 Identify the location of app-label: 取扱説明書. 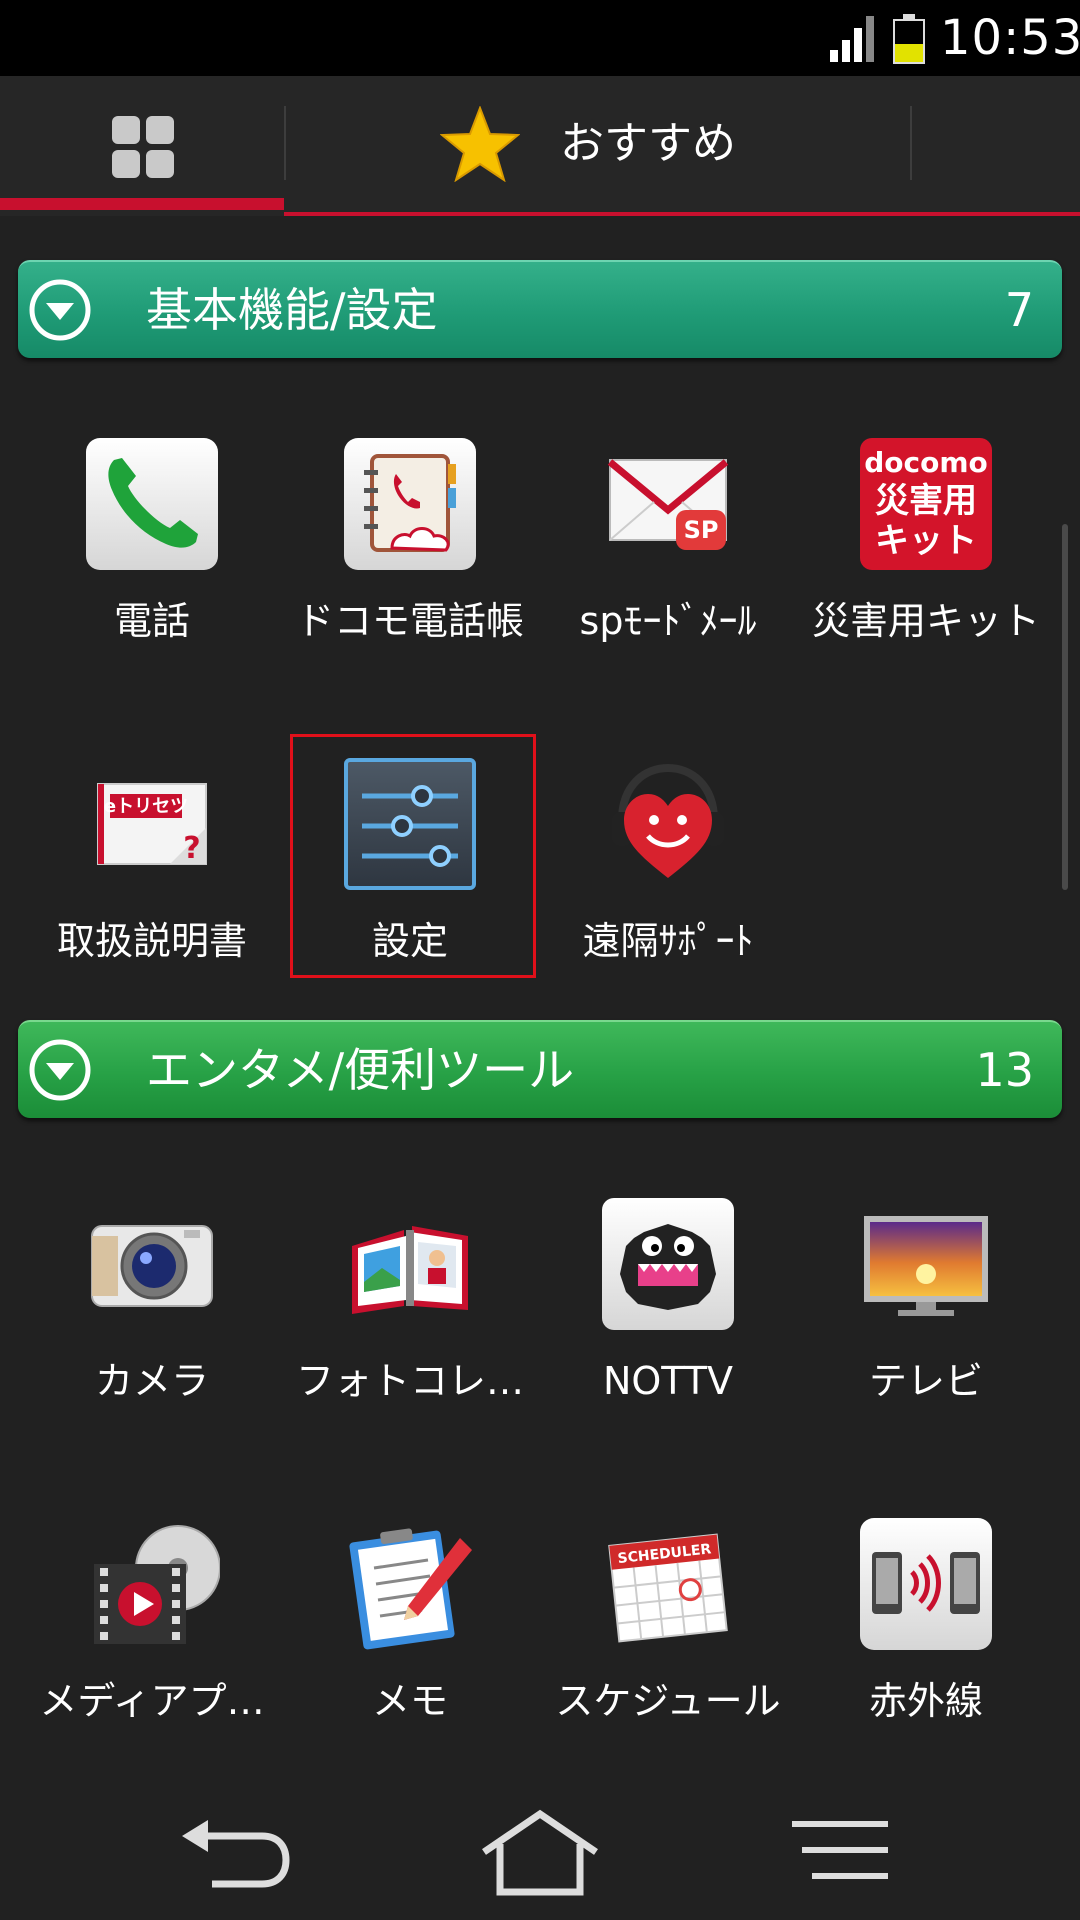
(151, 941).